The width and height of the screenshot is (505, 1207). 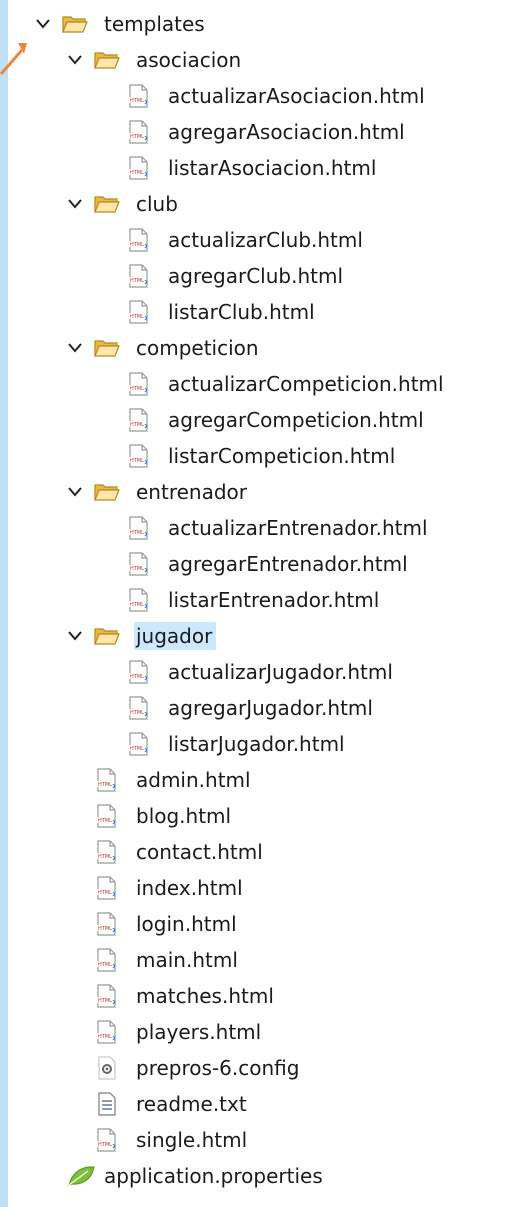 I want to click on config-file-icon, so click(x=107, y=1068).